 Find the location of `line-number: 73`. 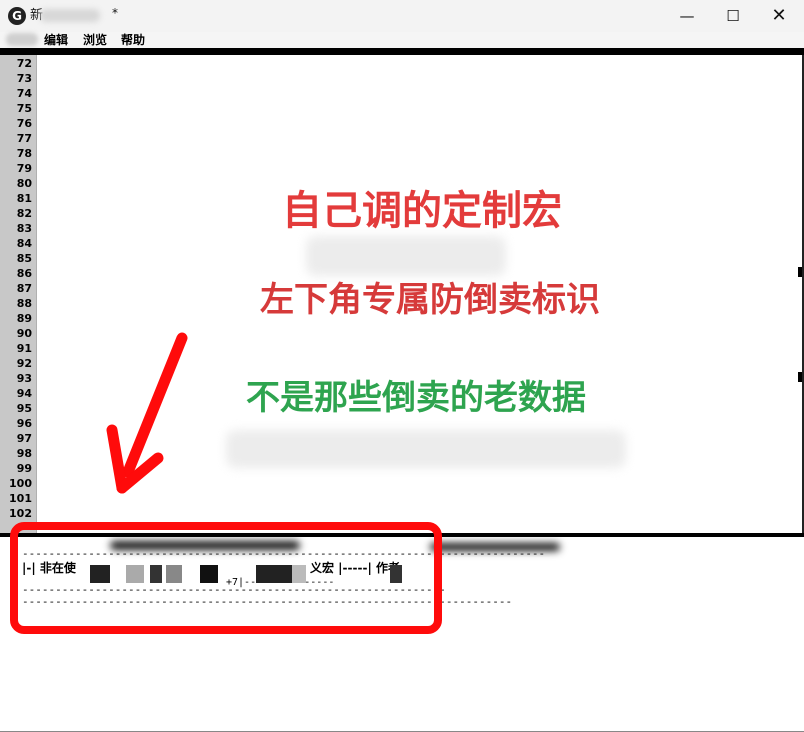

line-number: 73 is located at coordinates (24, 78).